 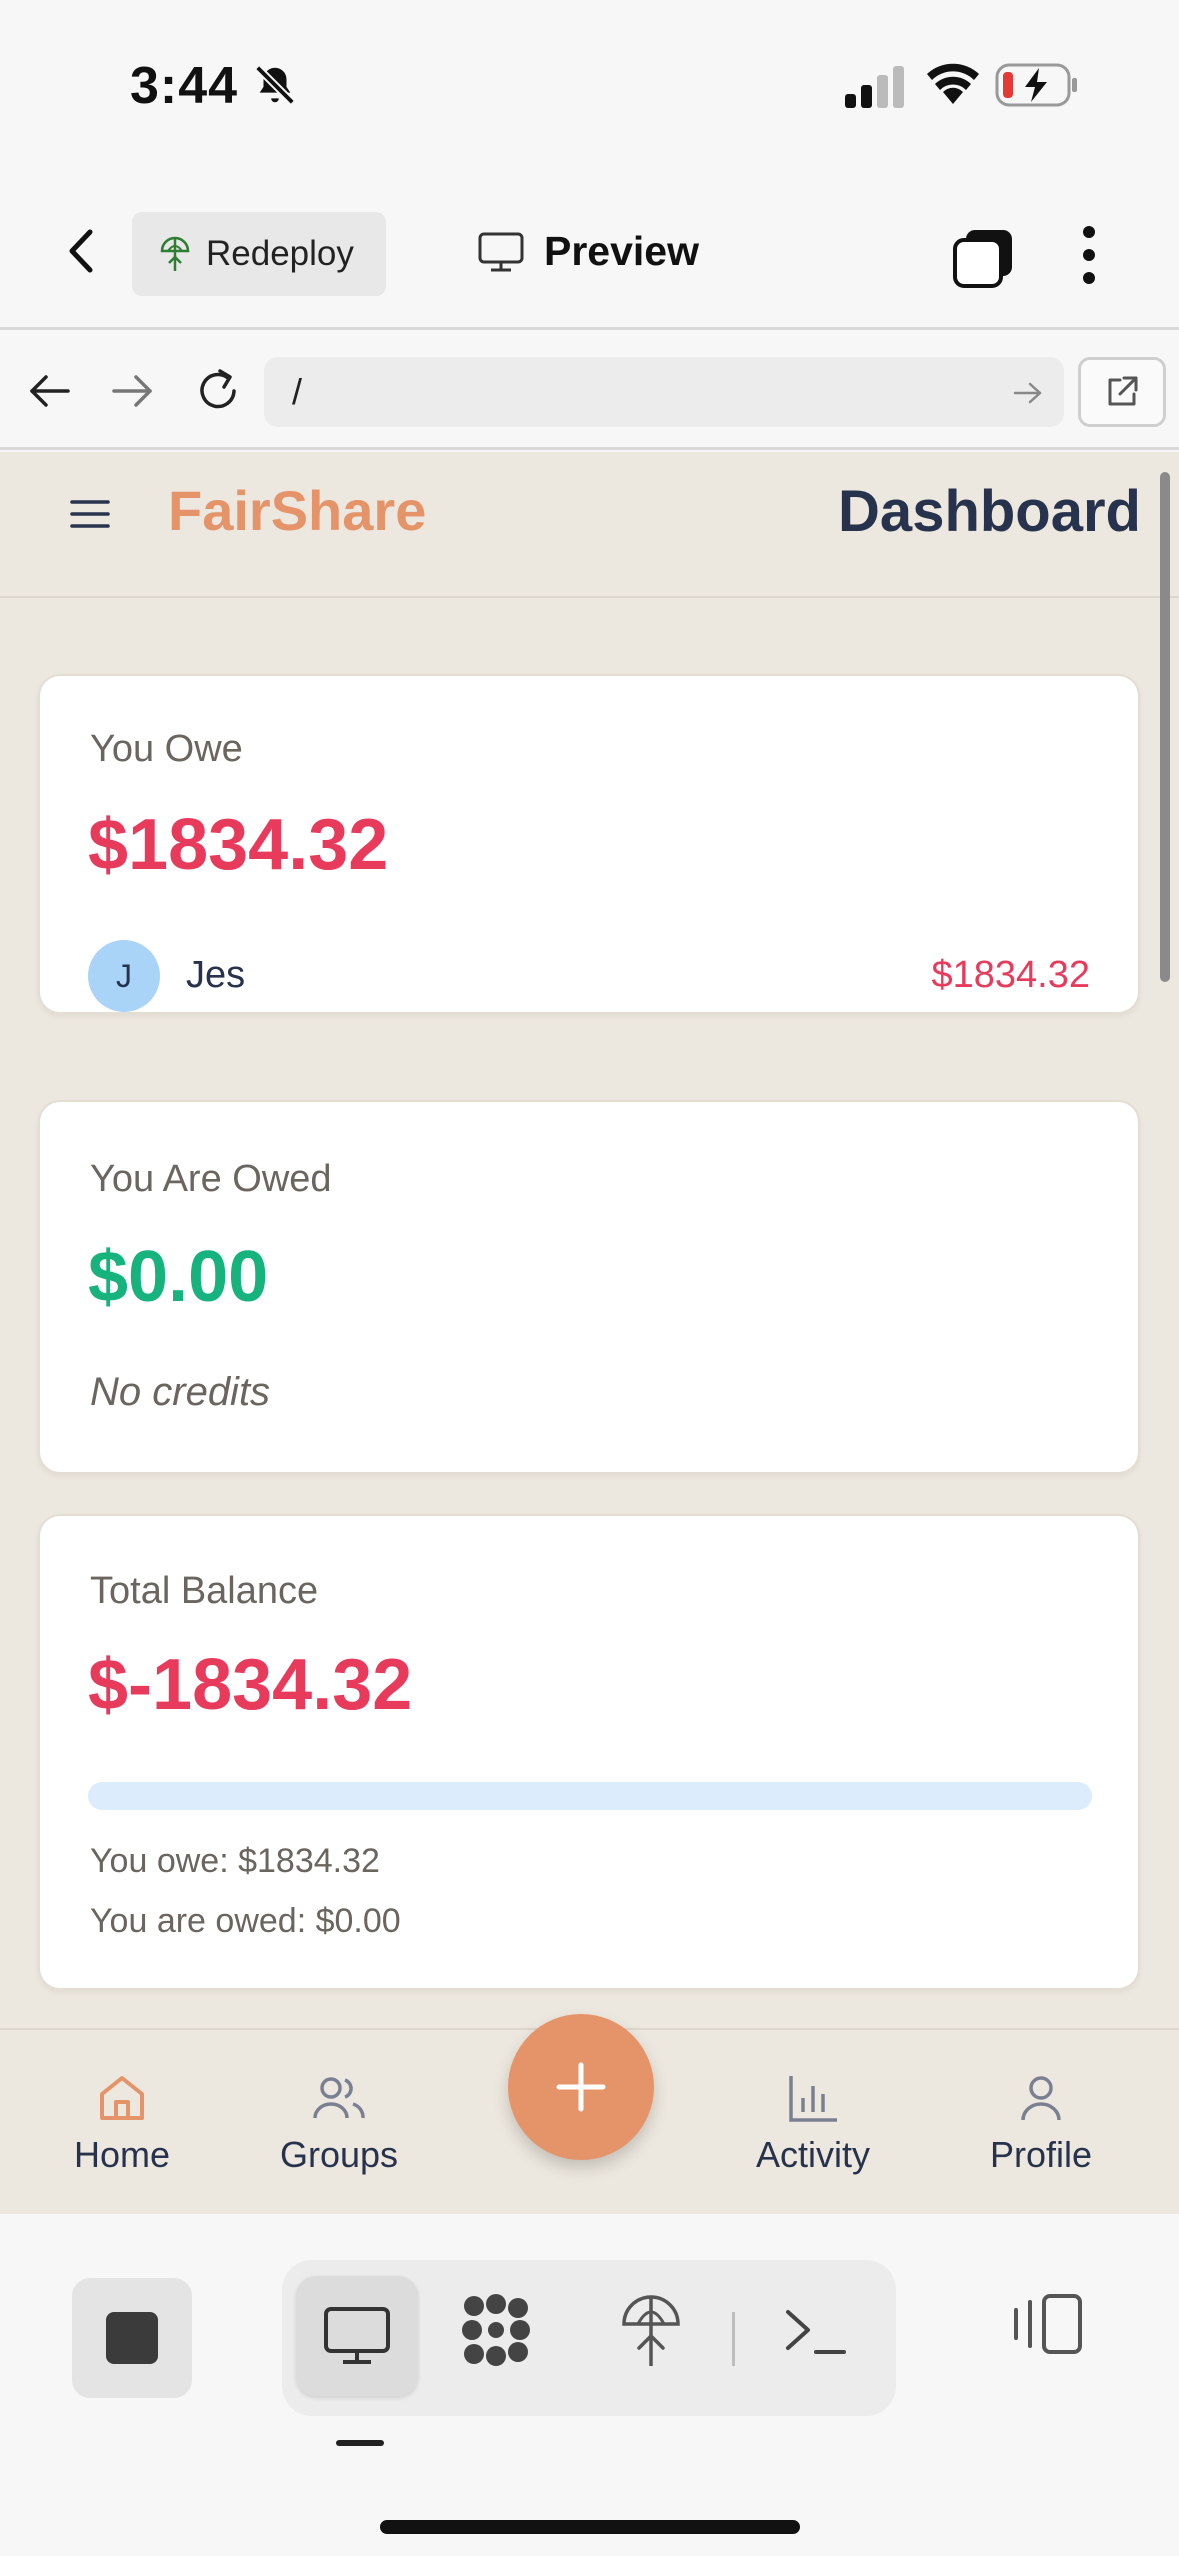 What do you see at coordinates (953, 83) in the screenshot?
I see `wifi-icon` at bounding box center [953, 83].